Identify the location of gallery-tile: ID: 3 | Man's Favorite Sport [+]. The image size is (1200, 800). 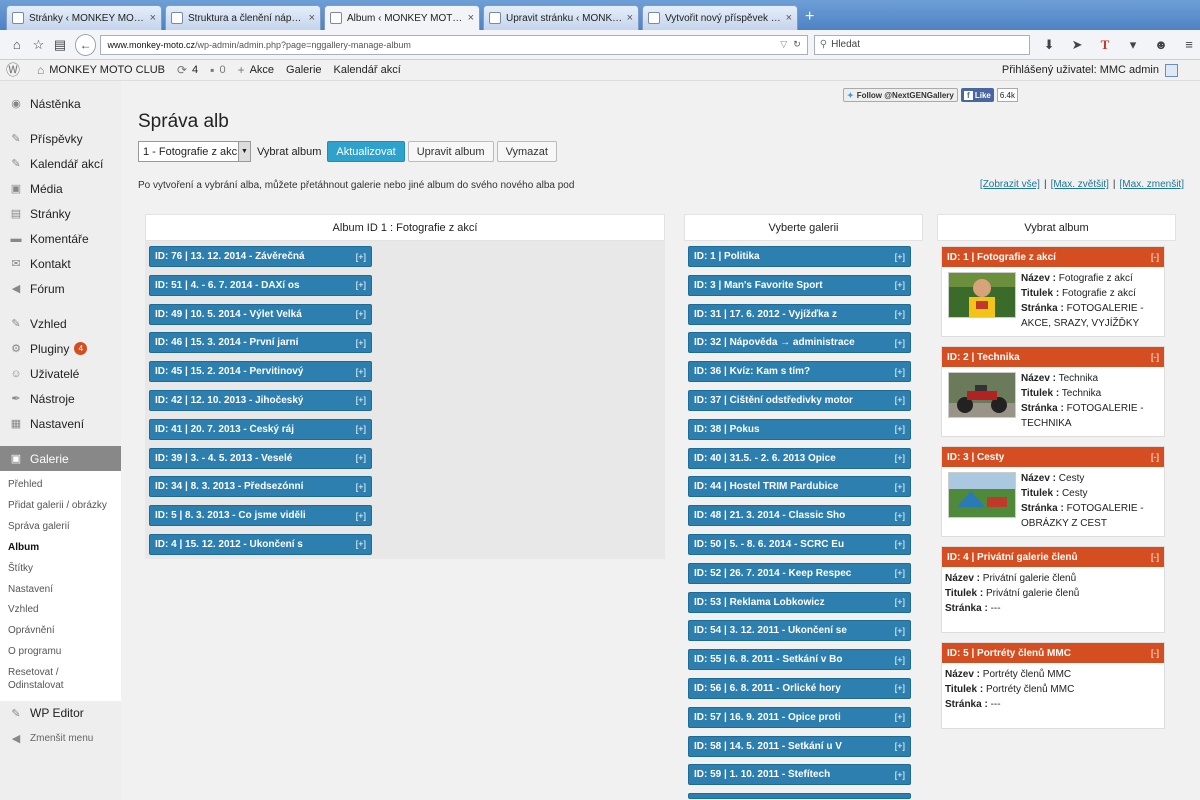
(799, 285).